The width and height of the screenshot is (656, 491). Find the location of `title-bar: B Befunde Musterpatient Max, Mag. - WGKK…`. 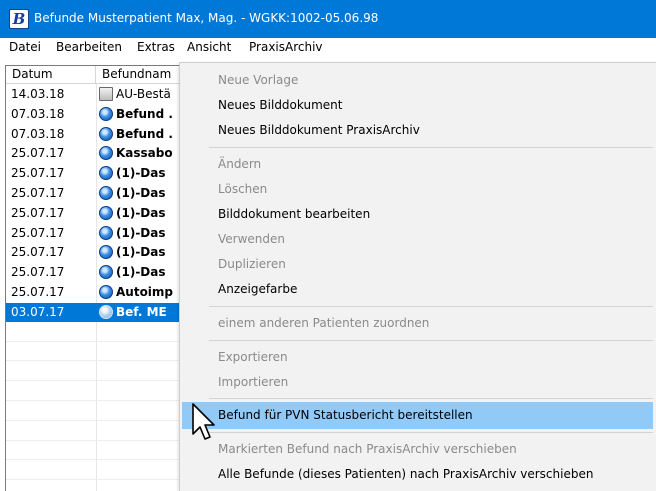

title-bar: B Befunde Musterpatient Max, Mag. - WGKK… is located at coordinates (328, 19).